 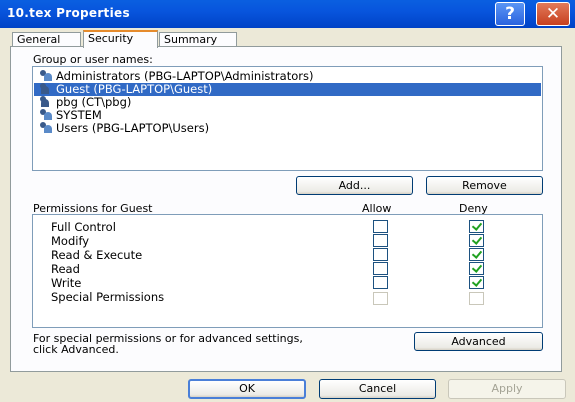 What do you see at coordinates (46, 39) in the screenshot?
I see `tab-general: General` at bounding box center [46, 39].